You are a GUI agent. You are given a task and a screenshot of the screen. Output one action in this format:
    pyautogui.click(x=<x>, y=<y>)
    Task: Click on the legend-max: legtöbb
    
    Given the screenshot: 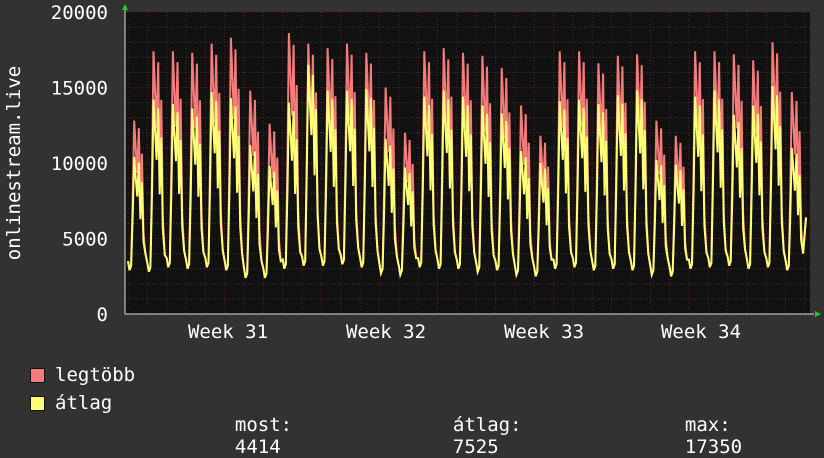 What is the action you would take?
    pyautogui.click(x=82, y=375)
    